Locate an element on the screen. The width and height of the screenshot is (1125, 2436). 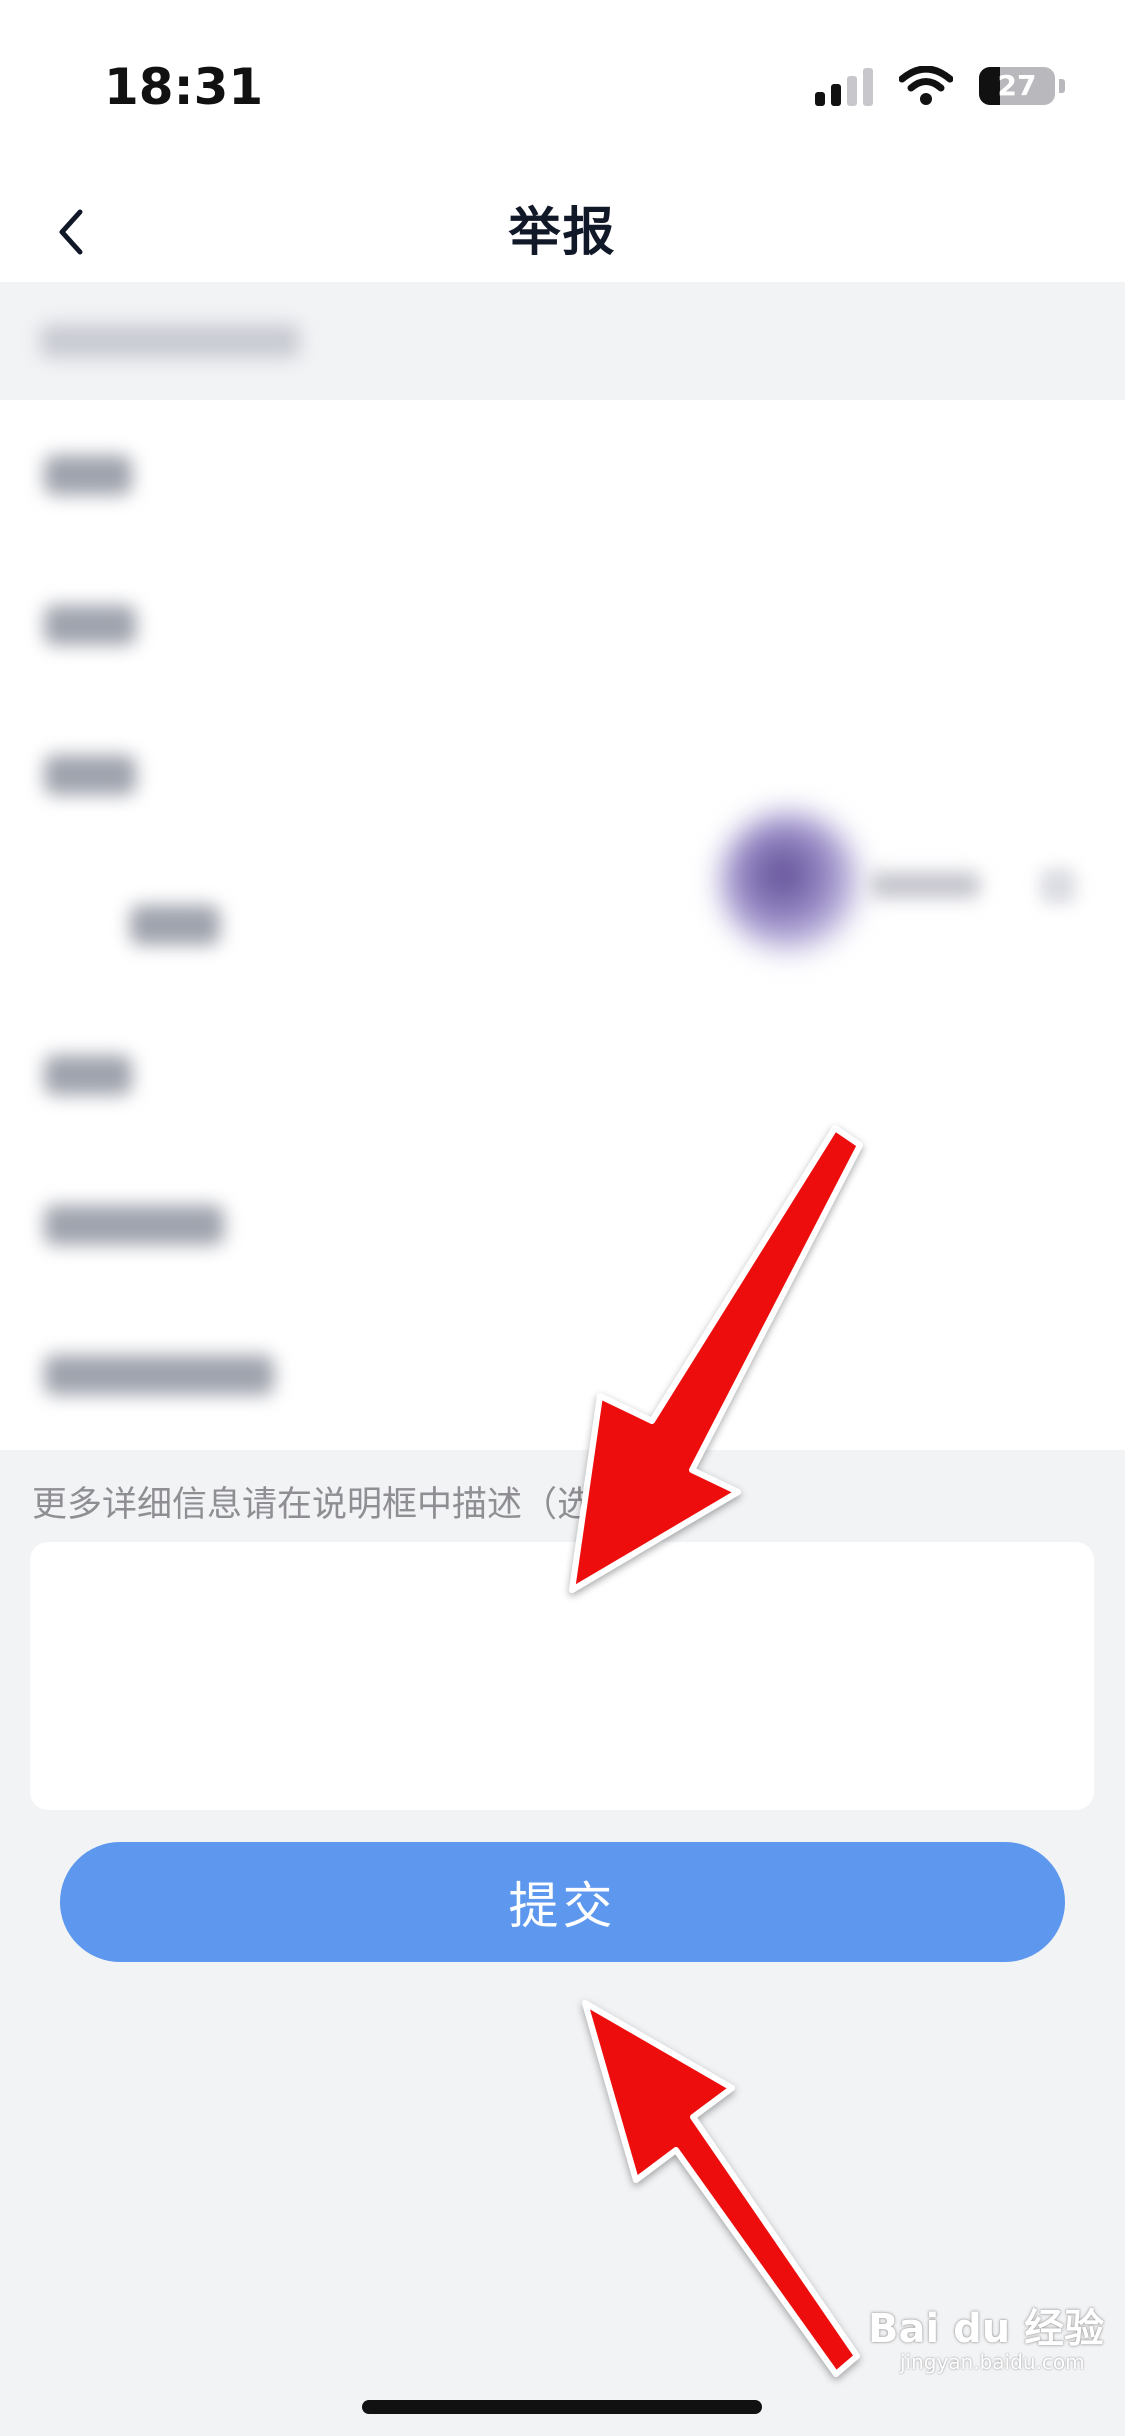
status-icons: 27 is located at coordinates (940, 86).